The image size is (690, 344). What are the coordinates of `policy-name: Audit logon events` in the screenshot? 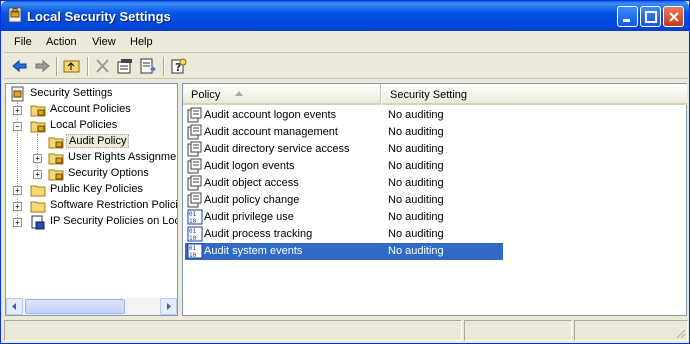 It's located at (249, 166).